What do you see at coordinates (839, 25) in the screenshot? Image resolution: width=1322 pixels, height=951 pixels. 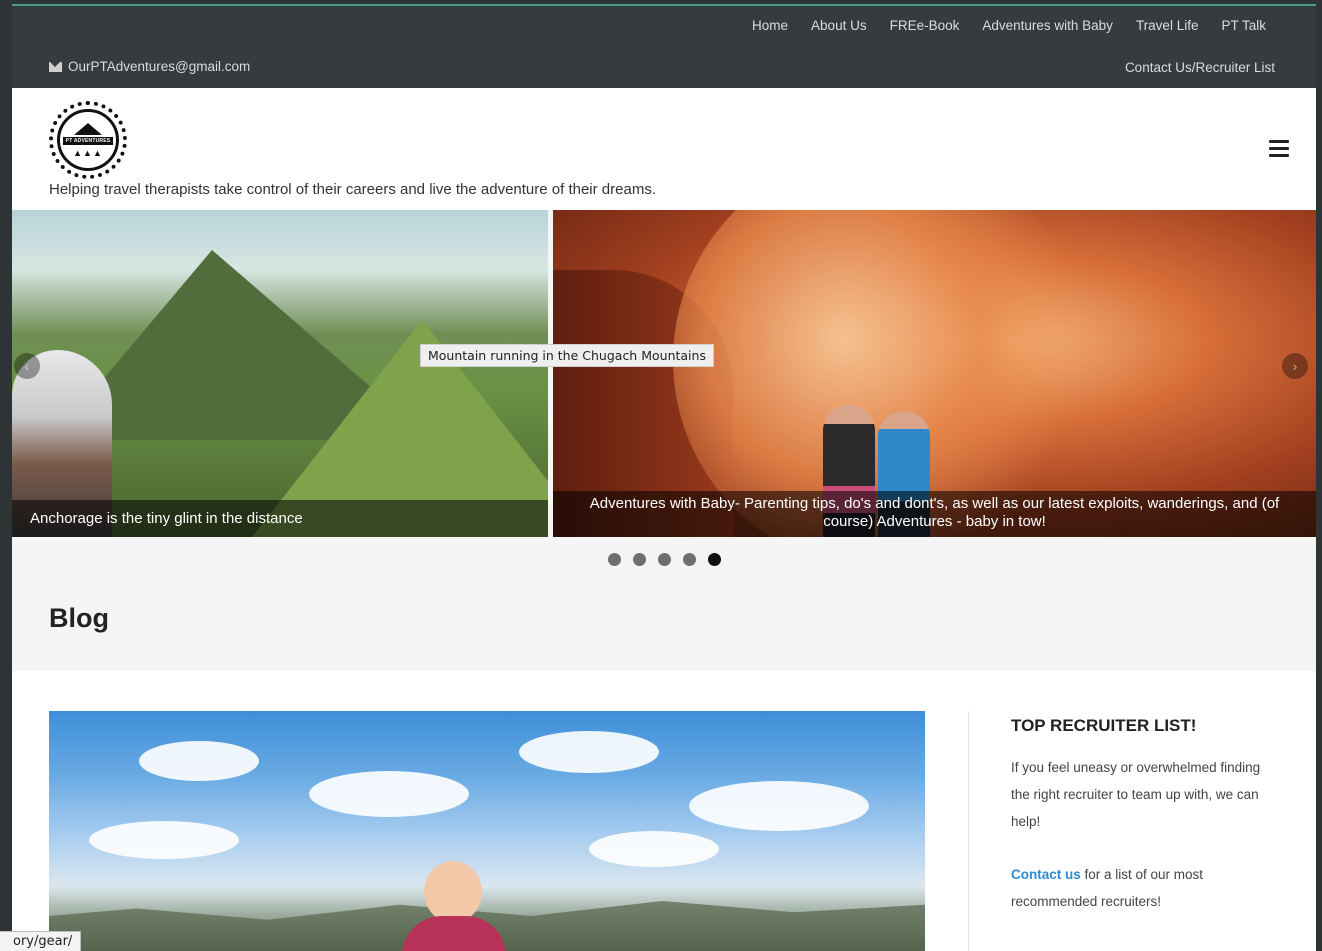 I see `nav-about-us: About Us` at bounding box center [839, 25].